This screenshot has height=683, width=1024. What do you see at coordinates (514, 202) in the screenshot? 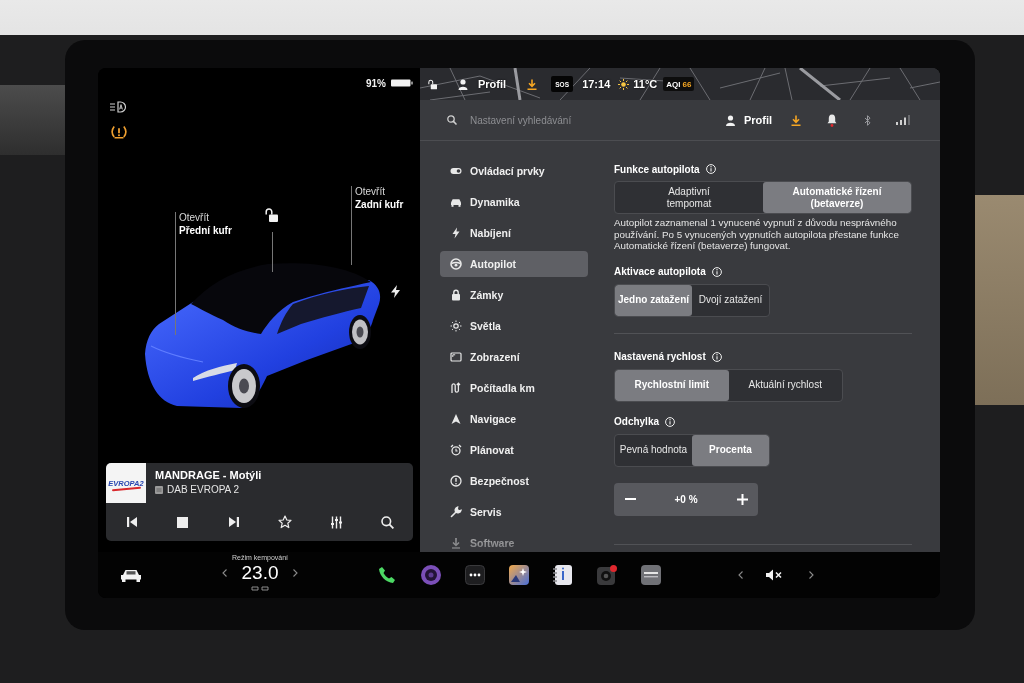
I see `menu-item: Dynamika` at bounding box center [514, 202].